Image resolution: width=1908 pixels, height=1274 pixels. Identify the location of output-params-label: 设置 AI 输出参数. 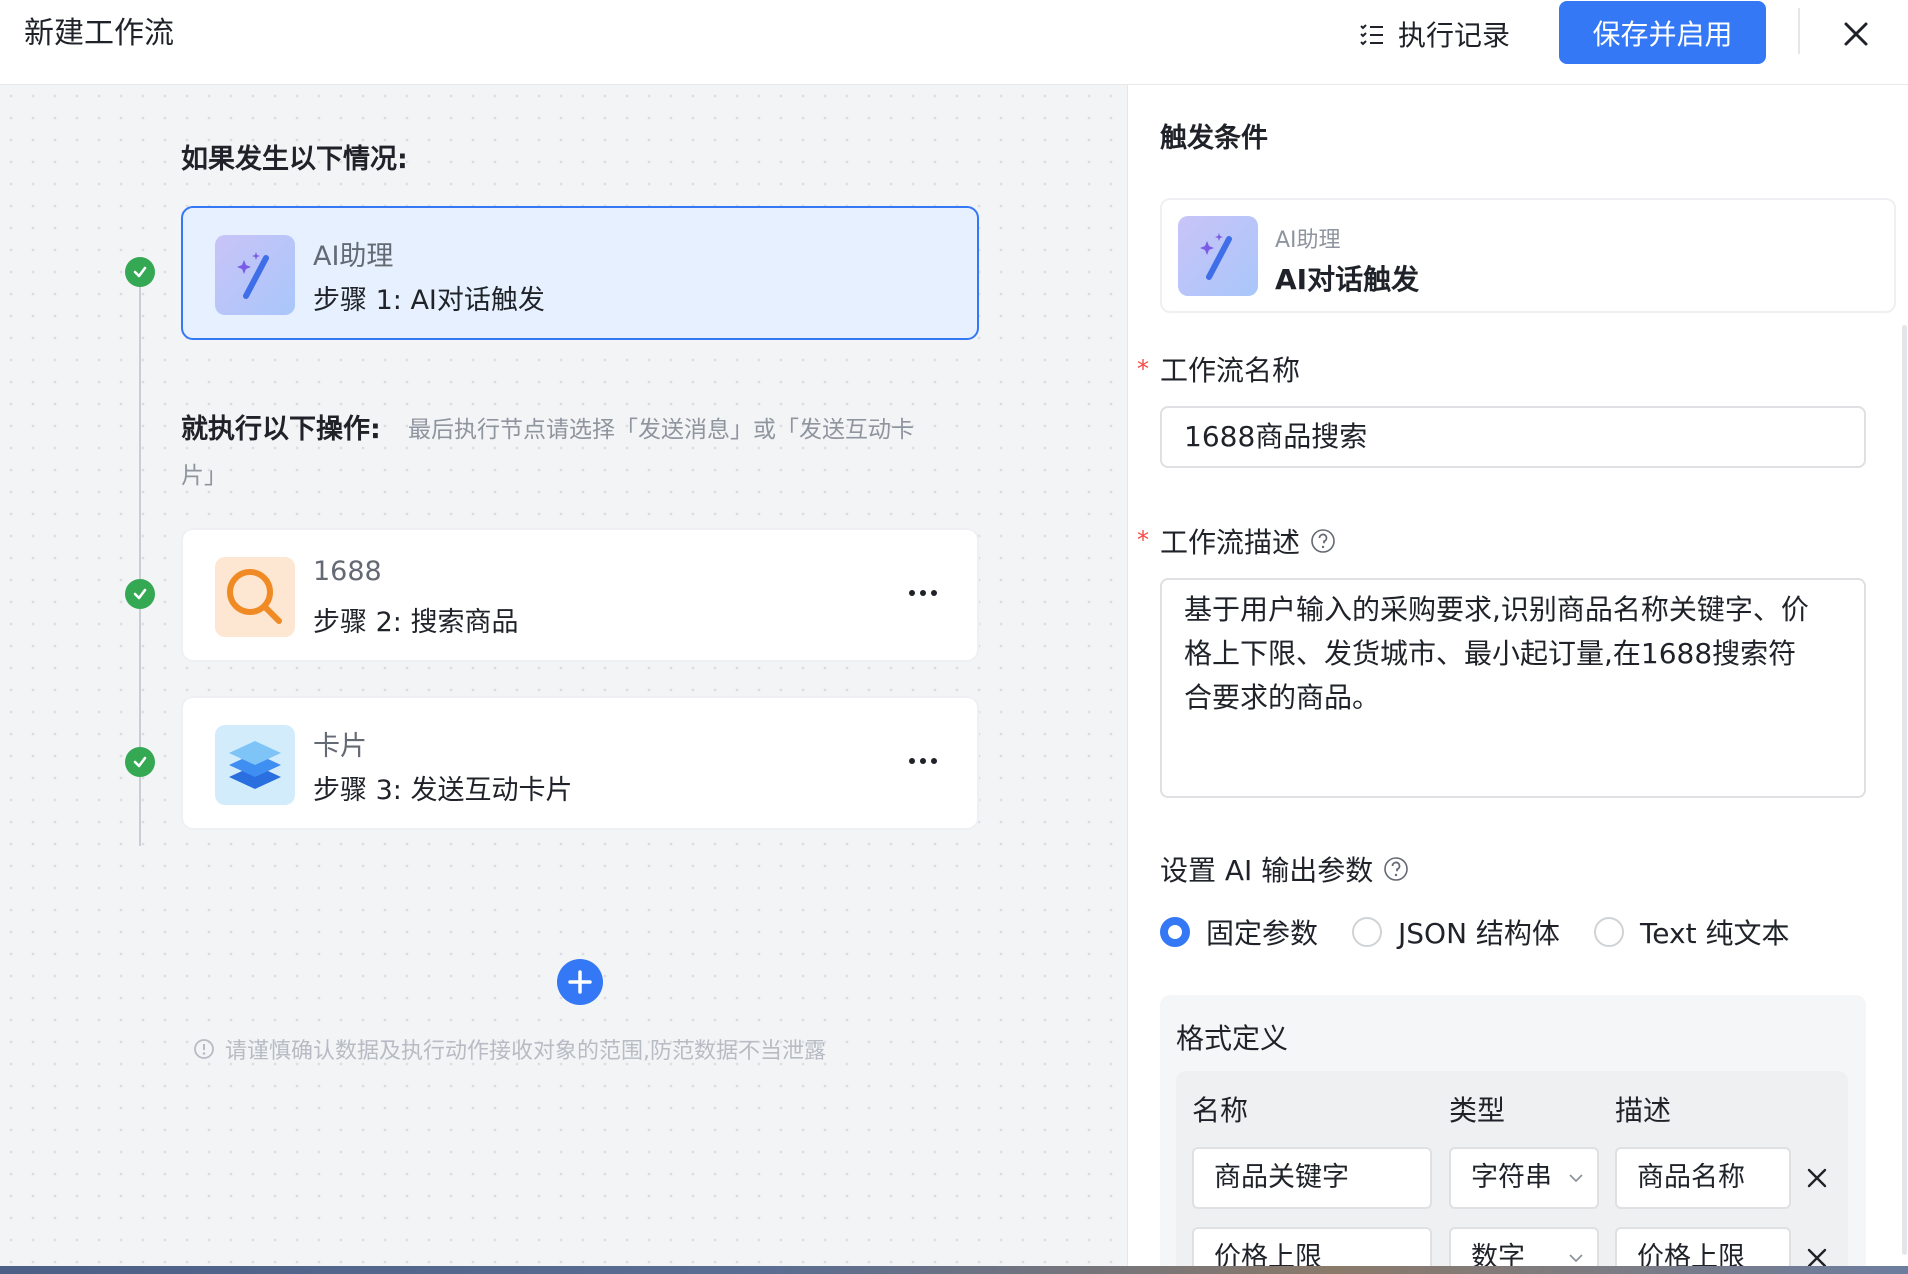
(1284, 869).